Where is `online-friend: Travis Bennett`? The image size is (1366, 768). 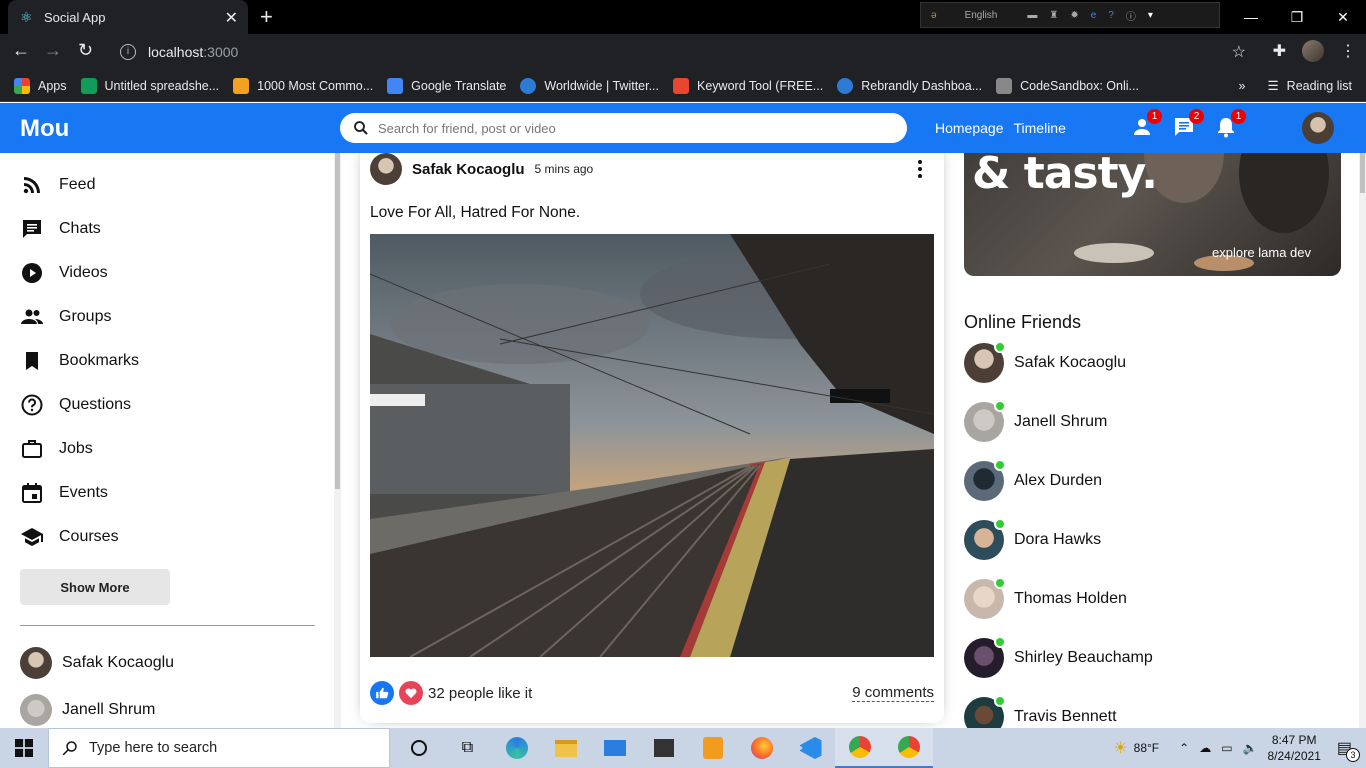
online-friend: Travis Bennett is located at coordinates (1040, 711).